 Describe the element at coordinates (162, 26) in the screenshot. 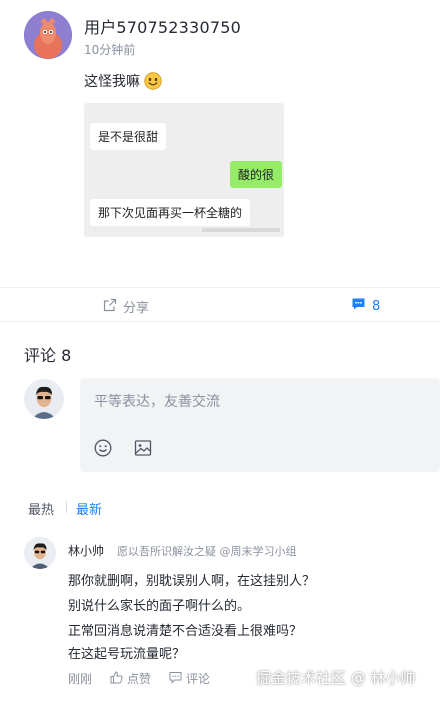

I see `post-author-name: 用户570752330750` at that location.